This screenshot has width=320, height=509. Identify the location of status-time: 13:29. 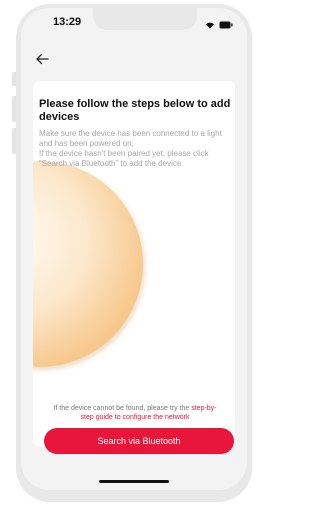
(67, 22).